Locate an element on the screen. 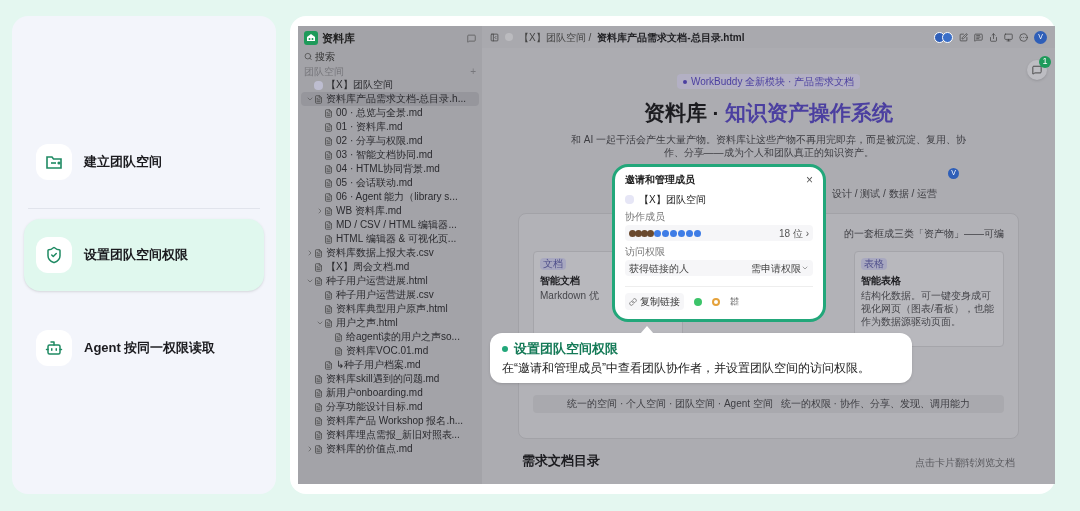 The width and height of the screenshot is (1080, 511). footer-text: 统一的权限 · 协作、分享、发现、调用能力 is located at coordinates (875, 404).